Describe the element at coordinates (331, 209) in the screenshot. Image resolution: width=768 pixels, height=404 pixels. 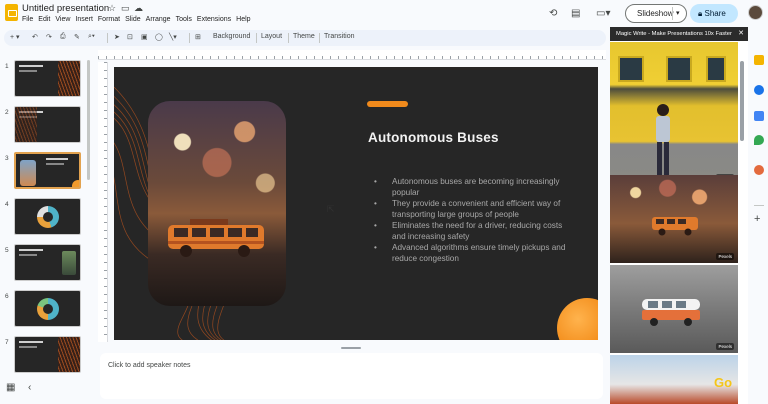
I see `mouse-cursor-icon: ⇱` at that location.